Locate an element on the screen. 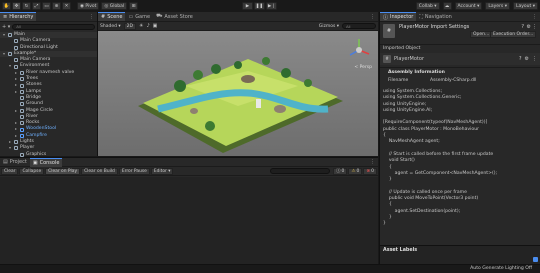 Image resolution: width=540 pixels, height=273 pixels. grid-icon: # is located at coordinates (103, 17).